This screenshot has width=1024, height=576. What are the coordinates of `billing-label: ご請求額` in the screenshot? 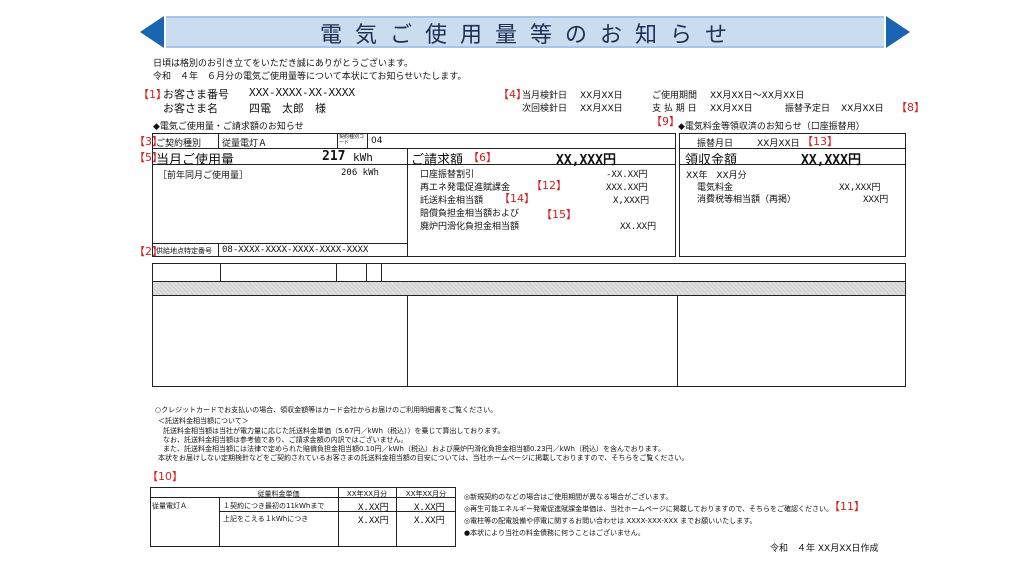 It's located at (437, 160).